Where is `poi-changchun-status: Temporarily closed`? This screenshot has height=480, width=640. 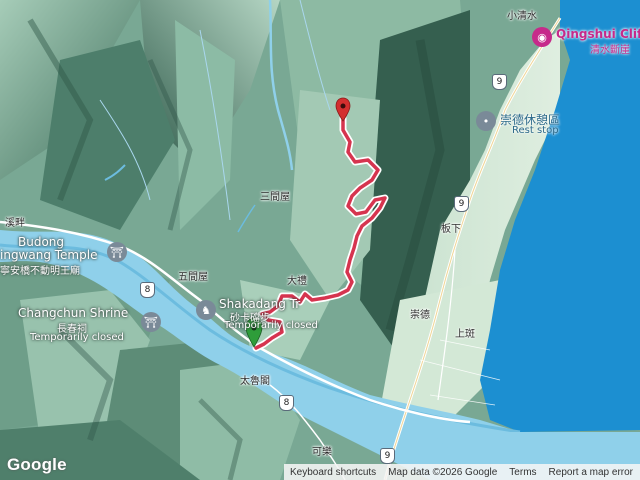
poi-changchun-status: Temporarily closed is located at coordinates (77, 337).